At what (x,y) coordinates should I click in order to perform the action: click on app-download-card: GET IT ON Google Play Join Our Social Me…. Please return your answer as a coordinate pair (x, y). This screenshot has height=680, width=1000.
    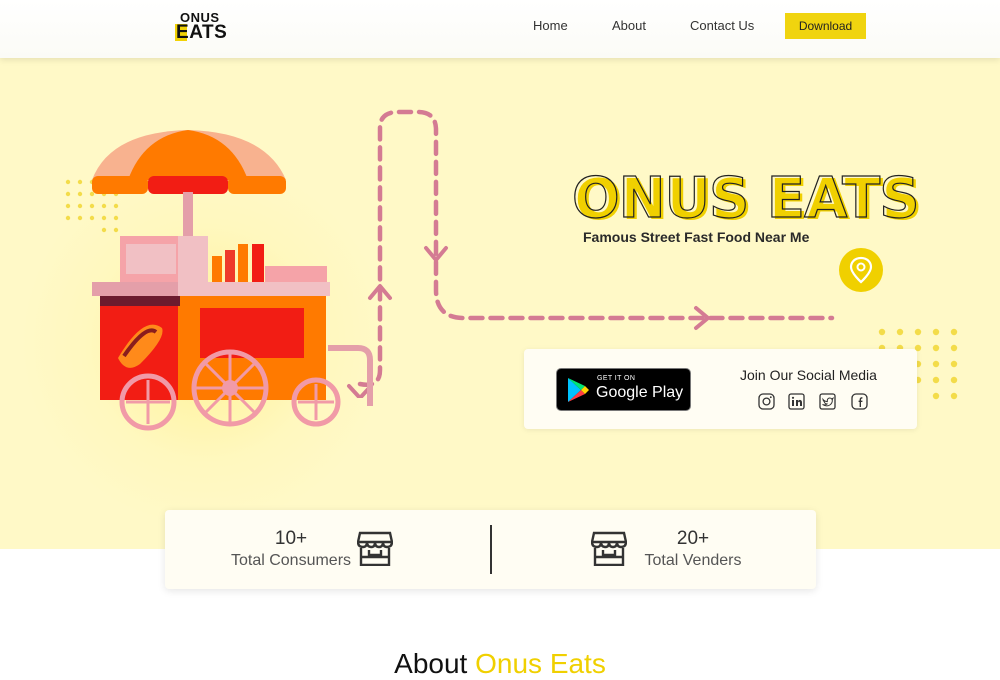
    Looking at the image, I should click on (720, 389).